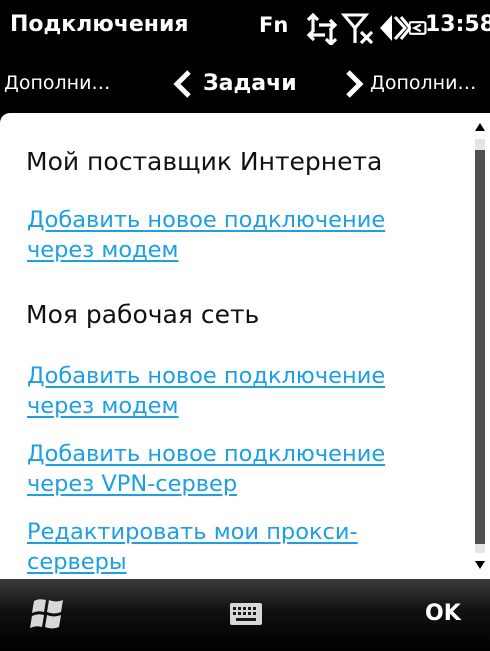 Image resolution: width=490 pixels, height=651 pixels. I want to click on ok-button: OK, so click(443, 613).